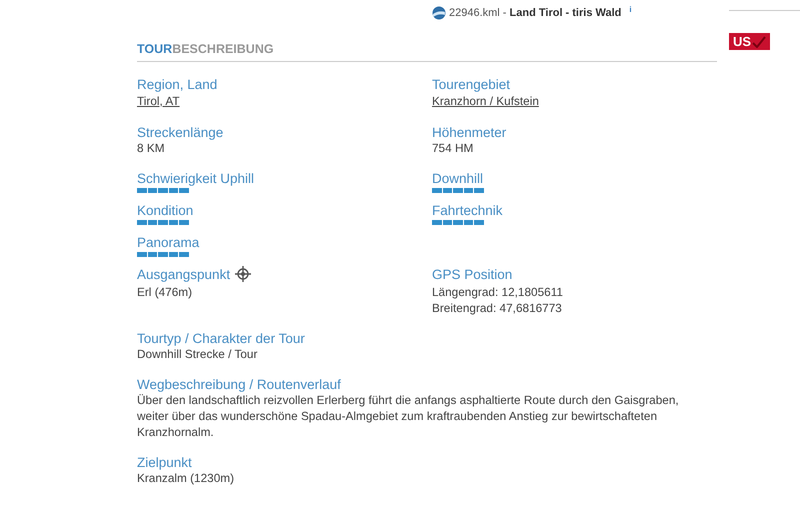  What do you see at coordinates (168, 242) in the screenshot?
I see `field-label: Panorama` at bounding box center [168, 242].